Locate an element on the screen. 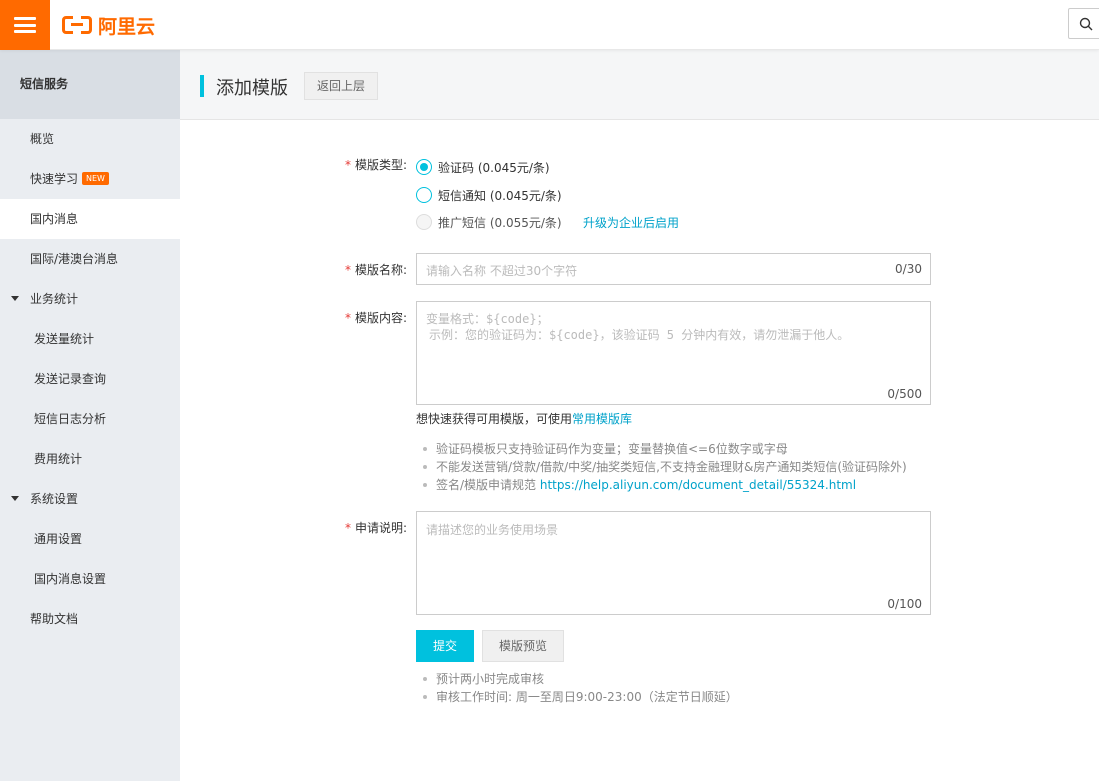 Image resolution: width=1099 pixels, height=781 pixels. sidebar-item-cost-stats: 费用统计 is located at coordinates (90, 459).